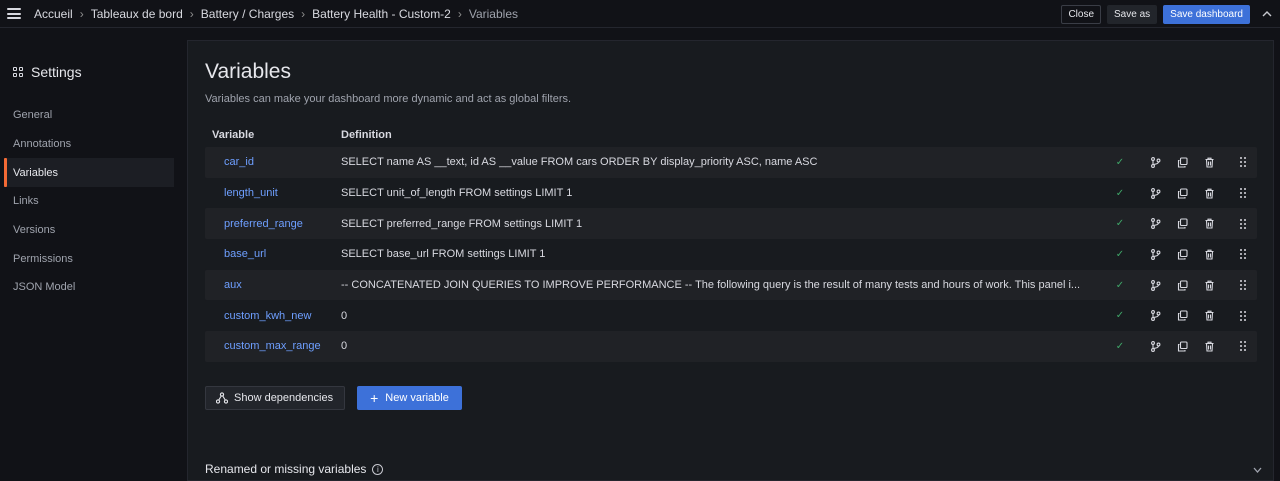 The image size is (1280, 481). What do you see at coordinates (731, 346) in the screenshot?
I see `table-row: custom_max_range 0 ✓` at bounding box center [731, 346].